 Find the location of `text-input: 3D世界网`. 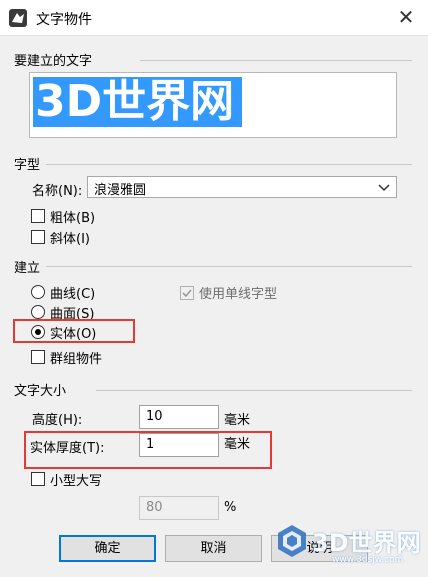

text-input: 3D世界网 is located at coordinates (213, 105).